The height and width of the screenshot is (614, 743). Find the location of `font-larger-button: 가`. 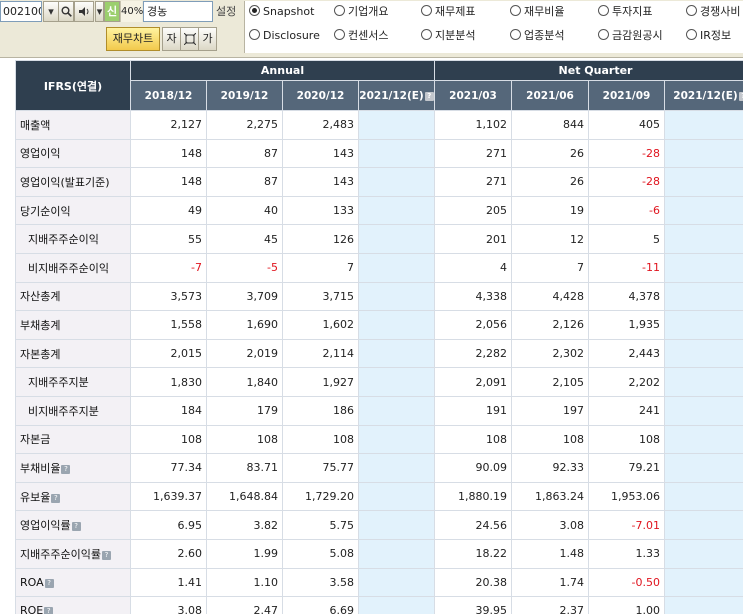

font-larger-button: 가 is located at coordinates (207, 39).